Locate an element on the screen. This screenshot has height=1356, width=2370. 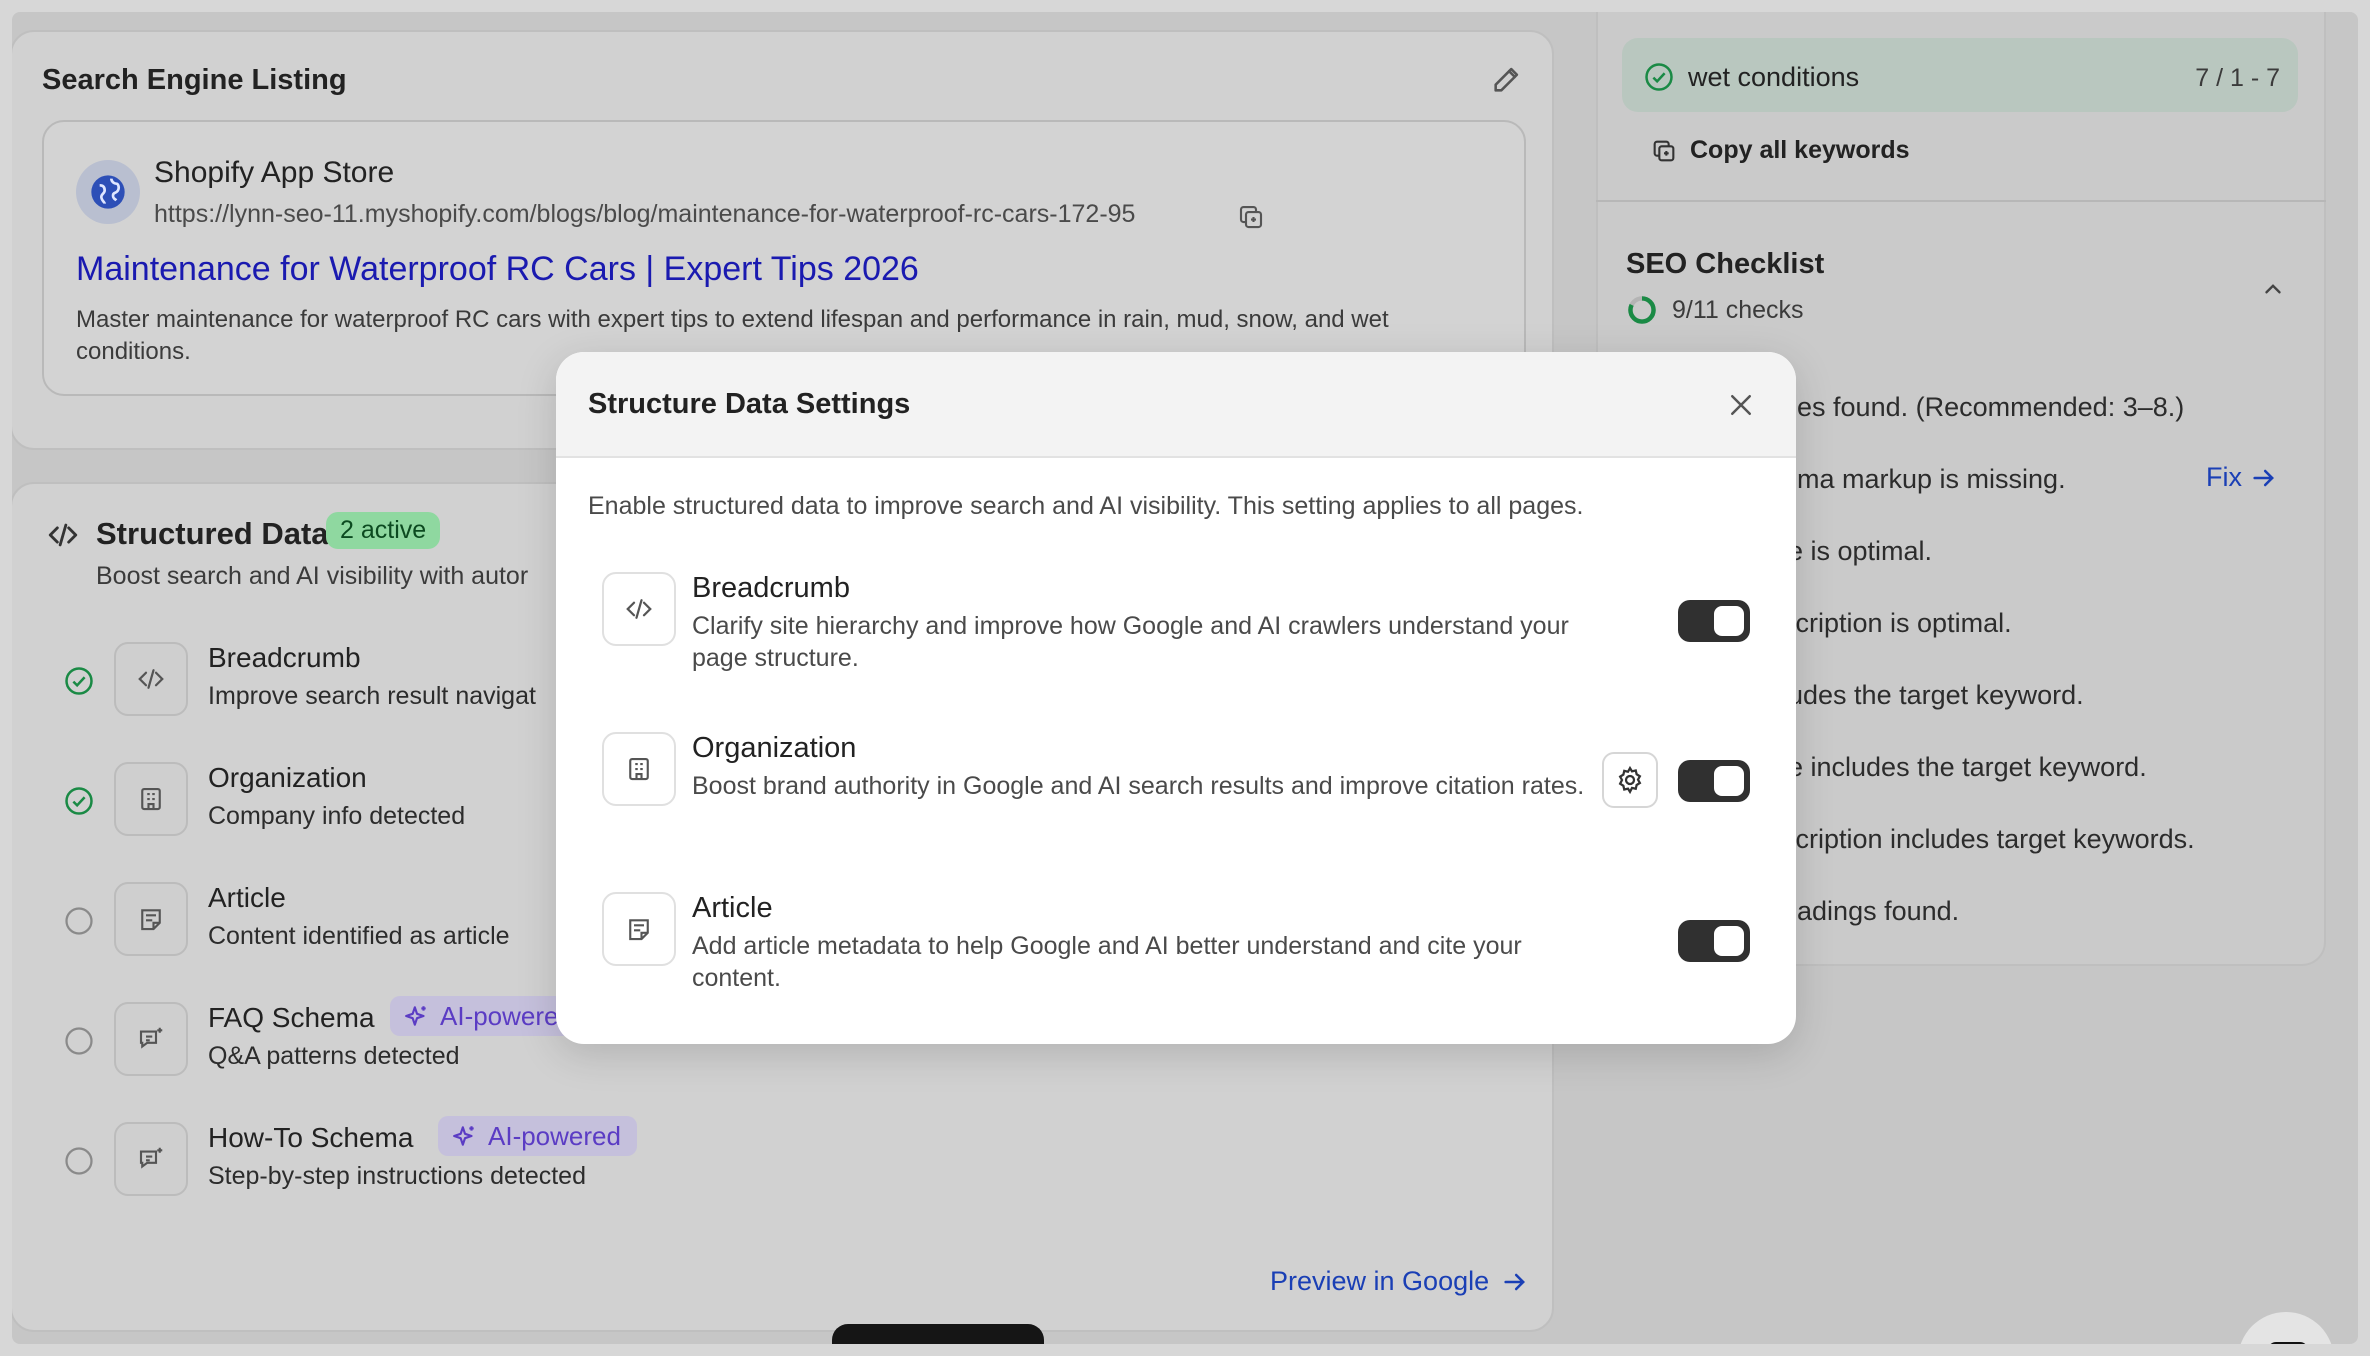
schema-name: How-To Schema is located at coordinates (311, 1137).